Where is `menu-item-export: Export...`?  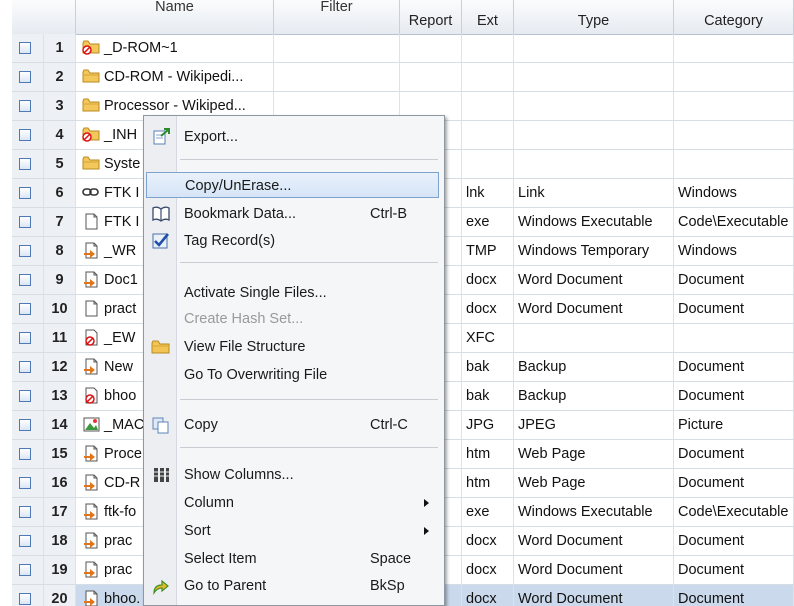 menu-item-export: Export... is located at coordinates (294, 137).